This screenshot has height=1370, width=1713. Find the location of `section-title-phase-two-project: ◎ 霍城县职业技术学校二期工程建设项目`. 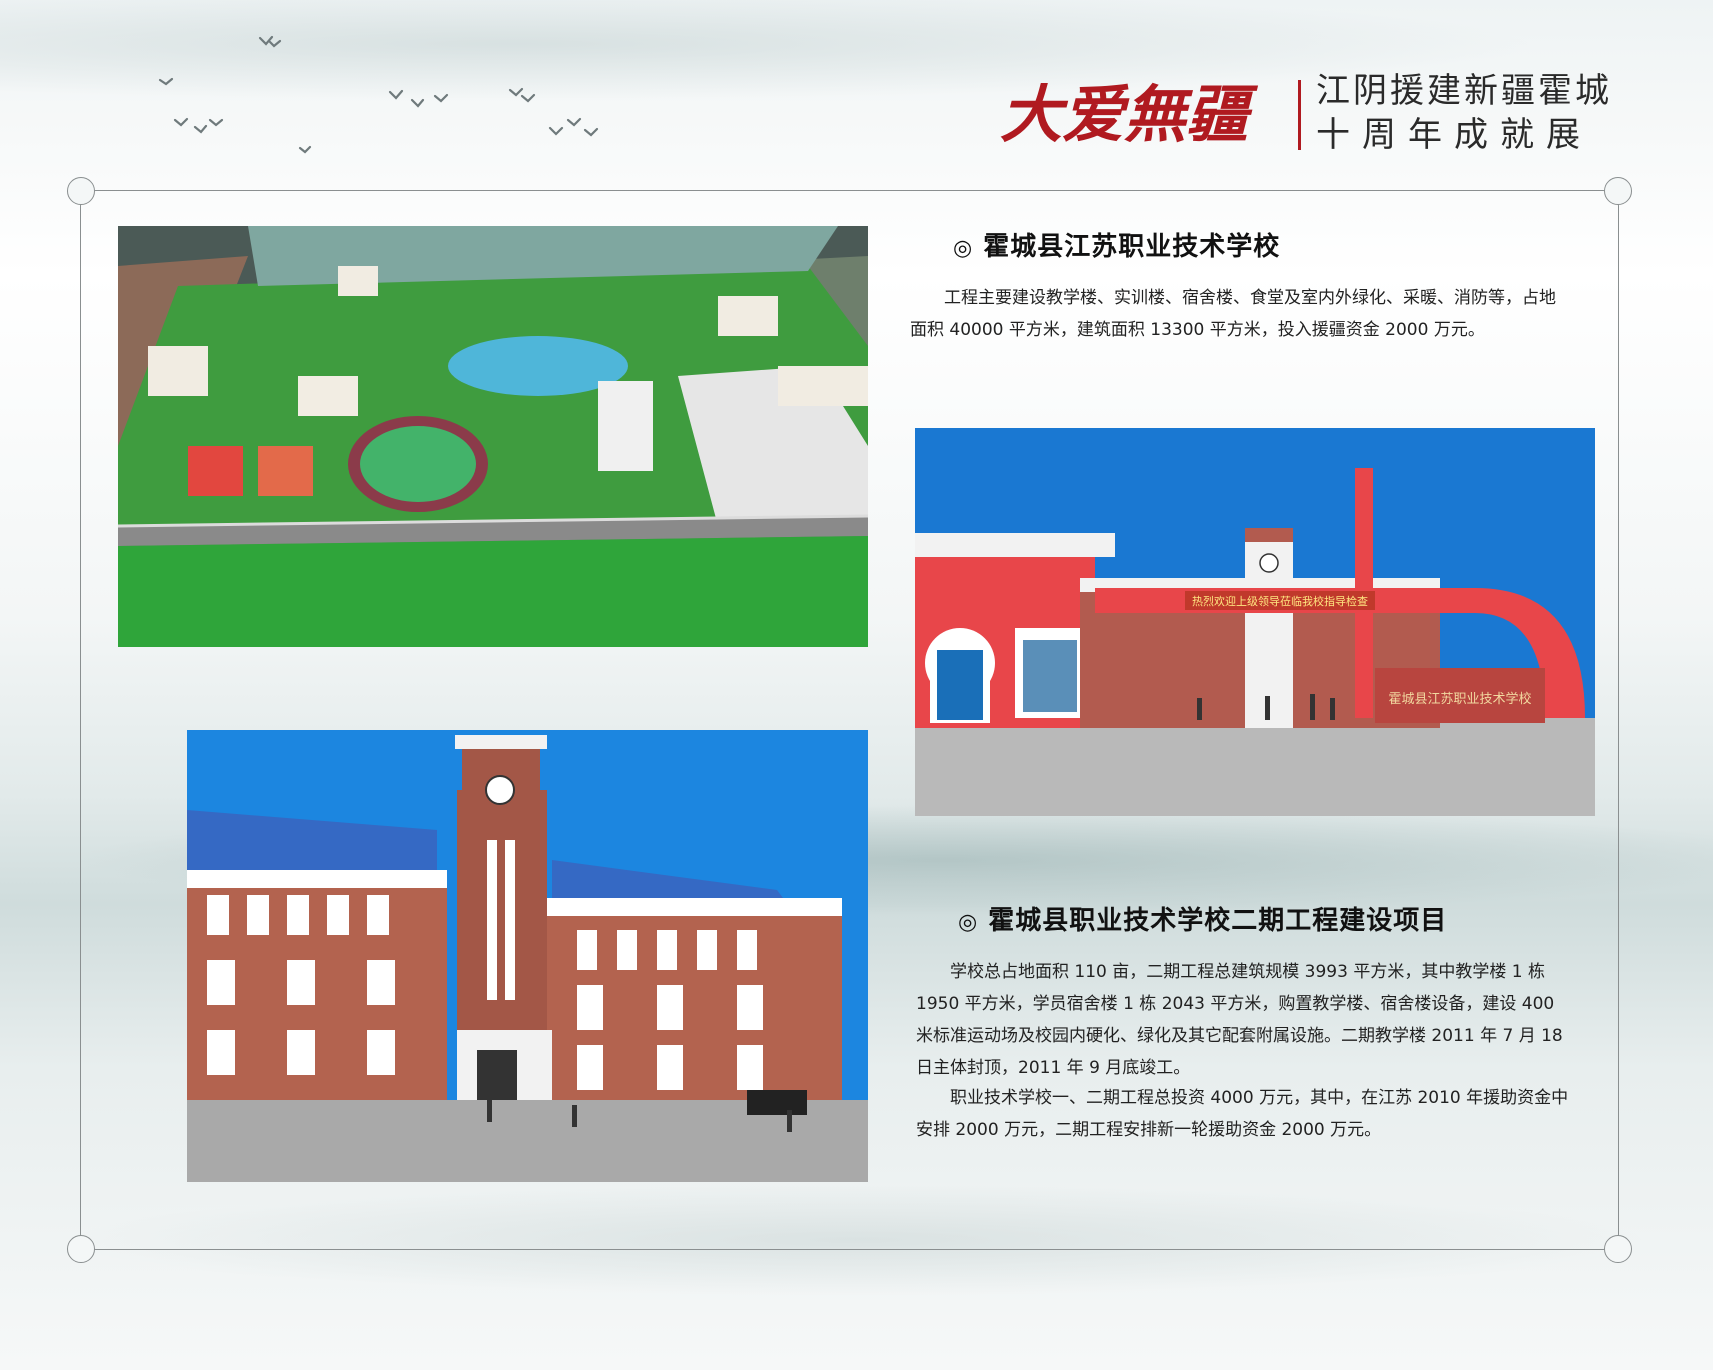

section-title-phase-two-project: ◎ 霍城县职业技术学校二期工程建设项目 is located at coordinates (1202, 918).